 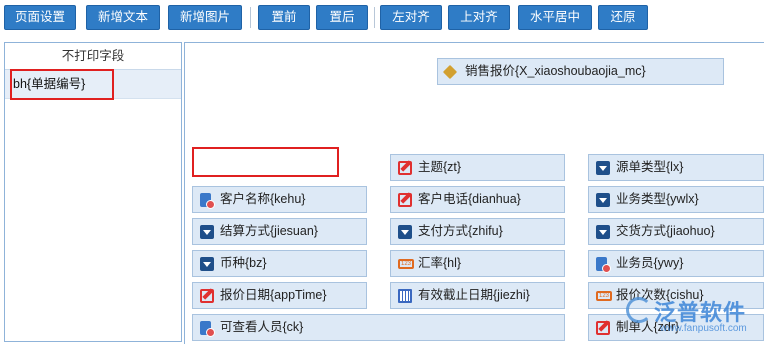 What do you see at coordinates (405, 296) in the screenshot?
I see `calendar-icon` at bounding box center [405, 296].